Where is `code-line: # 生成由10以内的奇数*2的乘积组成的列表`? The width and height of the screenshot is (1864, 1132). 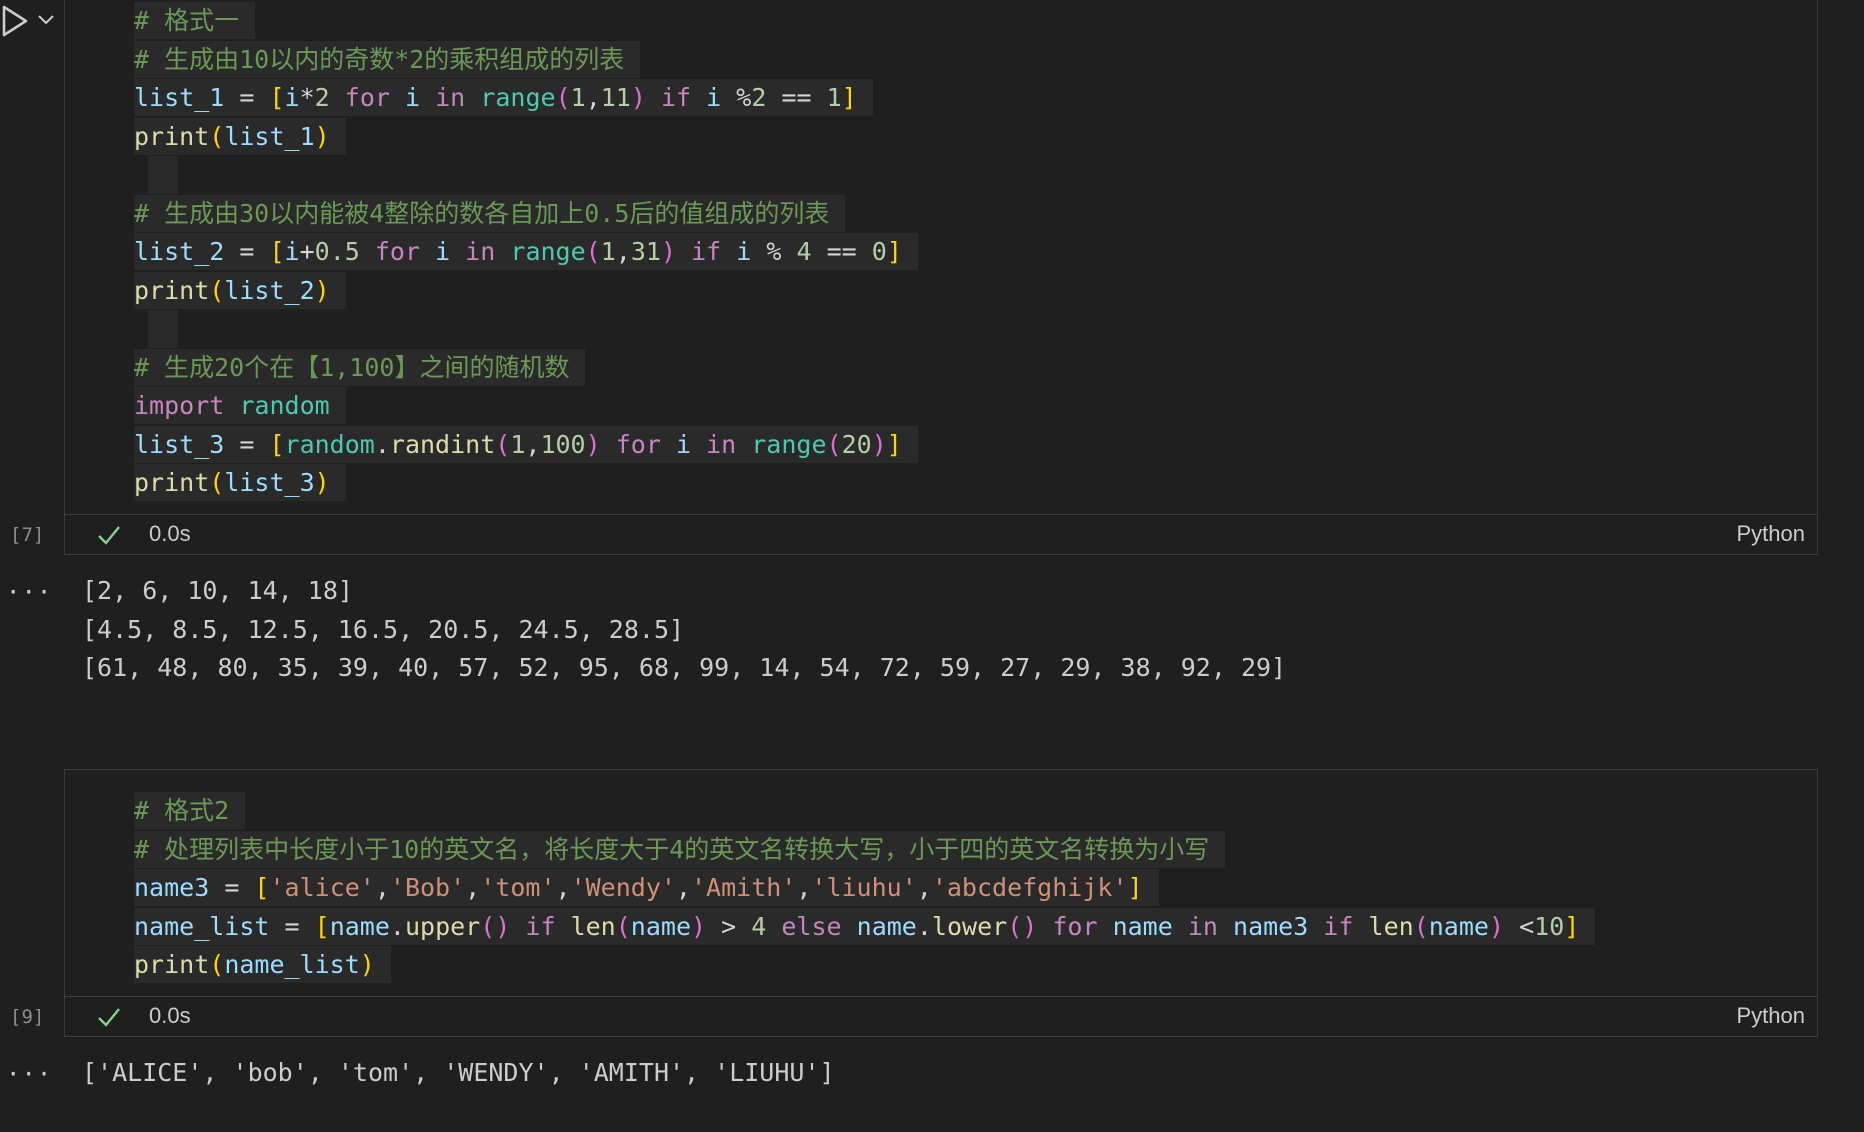
code-line: # 生成由10以内的奇数*2的乘积组成的列表 is located at coordinates (387, 59).